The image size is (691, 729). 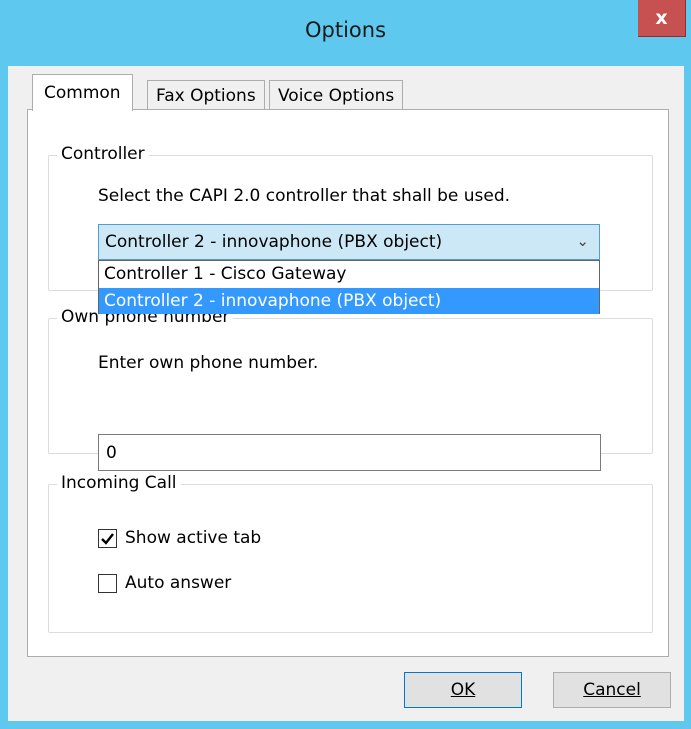 What do you see at coordinates (193, 538) in the screenshot?
I see `show-active-tab-label: Show active tab` at bounding box center [193, 538].